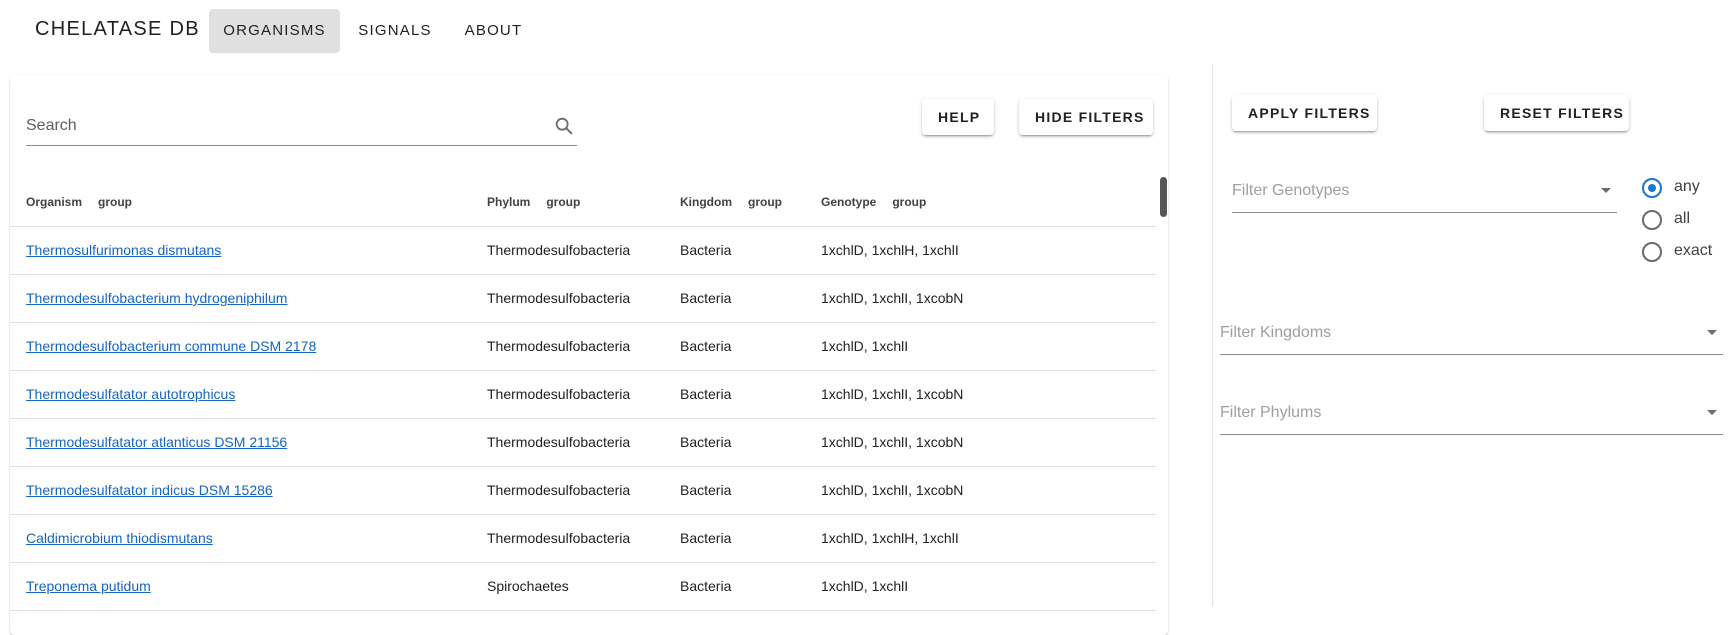  What do you see at coordinates (274, 31) in the screenshot?
I see `tab-organisms: ORGANISMS` at bounding box center [274, 31].